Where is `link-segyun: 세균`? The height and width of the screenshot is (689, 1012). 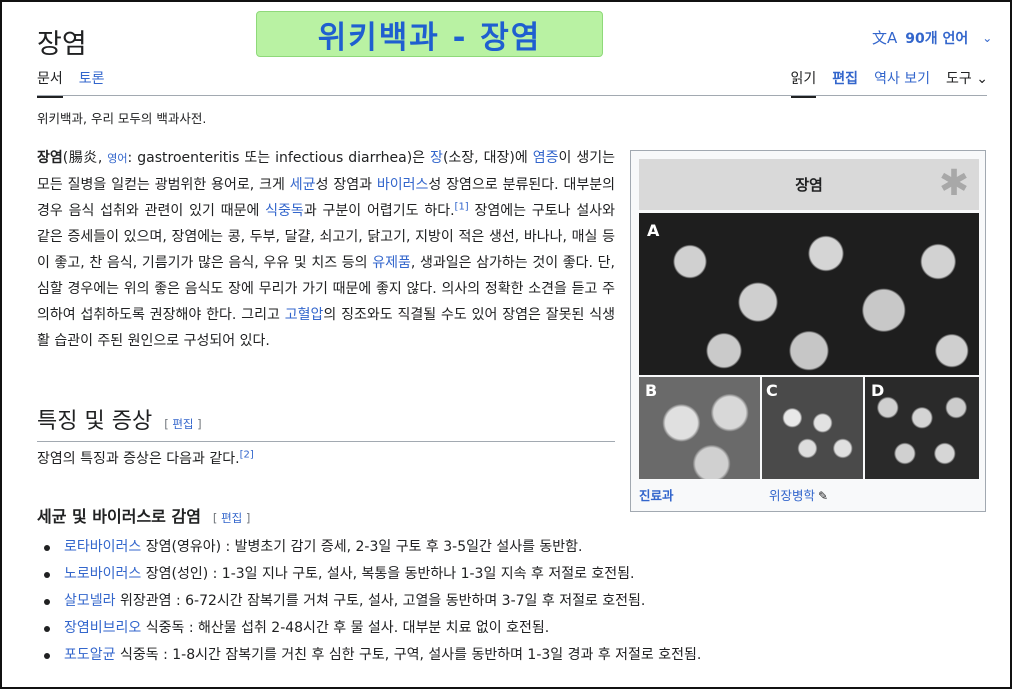
link-segyun: 세균 is located at coordinates (303, 185).